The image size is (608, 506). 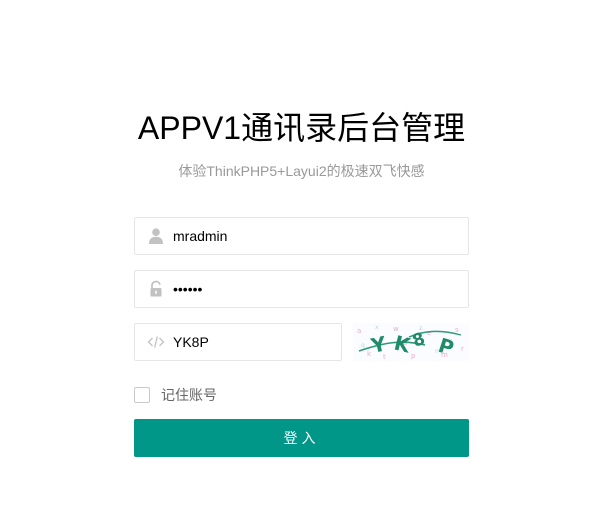 What do you see at coordinates (313, 289) in the screenshot?
I see `password-input` at bounding box center [313, 289].